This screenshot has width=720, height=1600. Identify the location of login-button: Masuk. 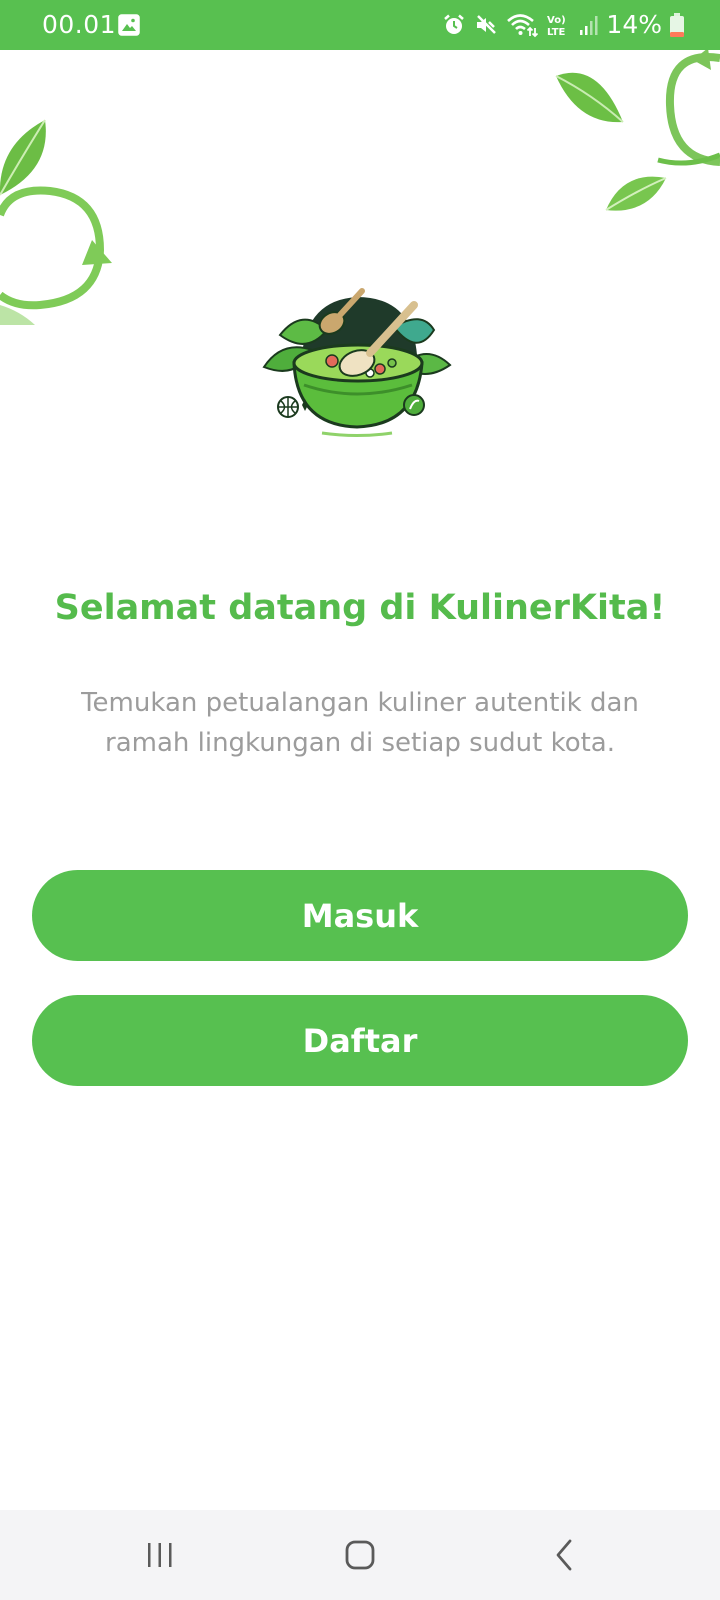
(360, 915).